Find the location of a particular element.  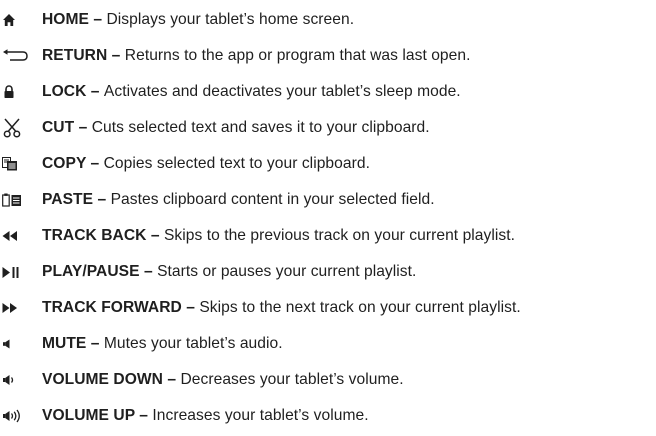

volume-up-icon is located at coordinates (17, 416).